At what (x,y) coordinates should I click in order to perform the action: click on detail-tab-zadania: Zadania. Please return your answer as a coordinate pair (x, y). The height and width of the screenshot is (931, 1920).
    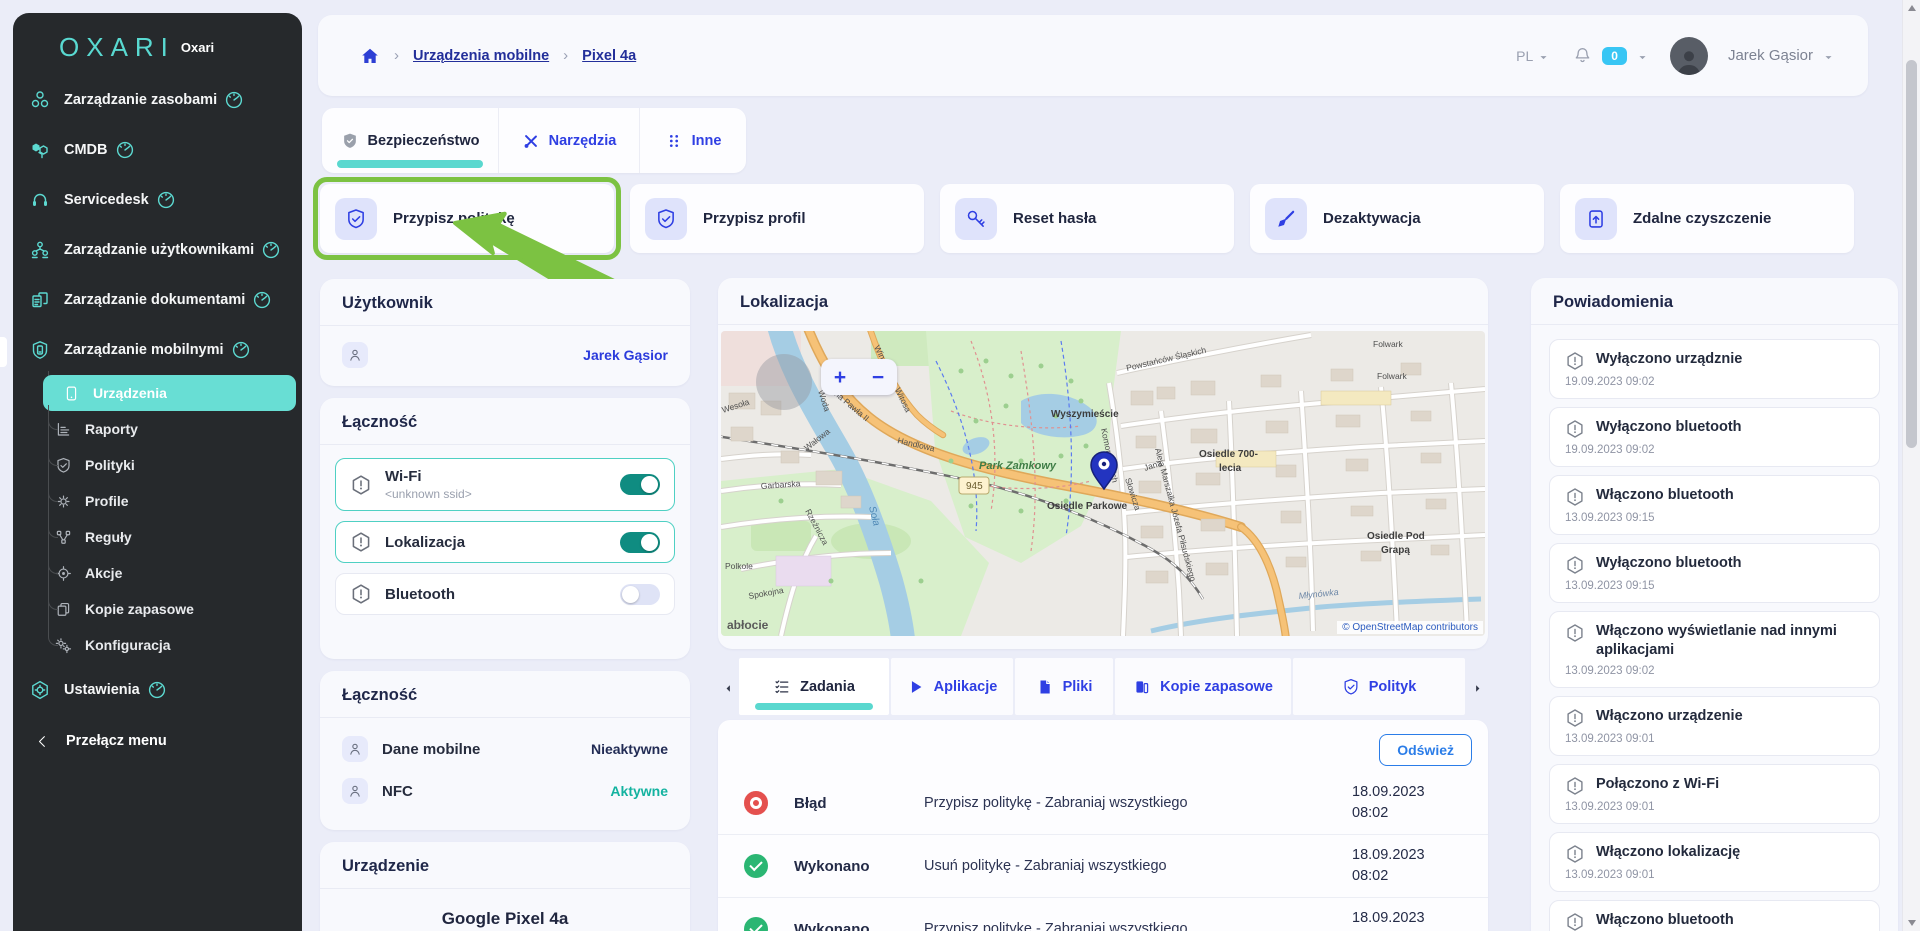
    Looking at the image, I should click on (814, 686).